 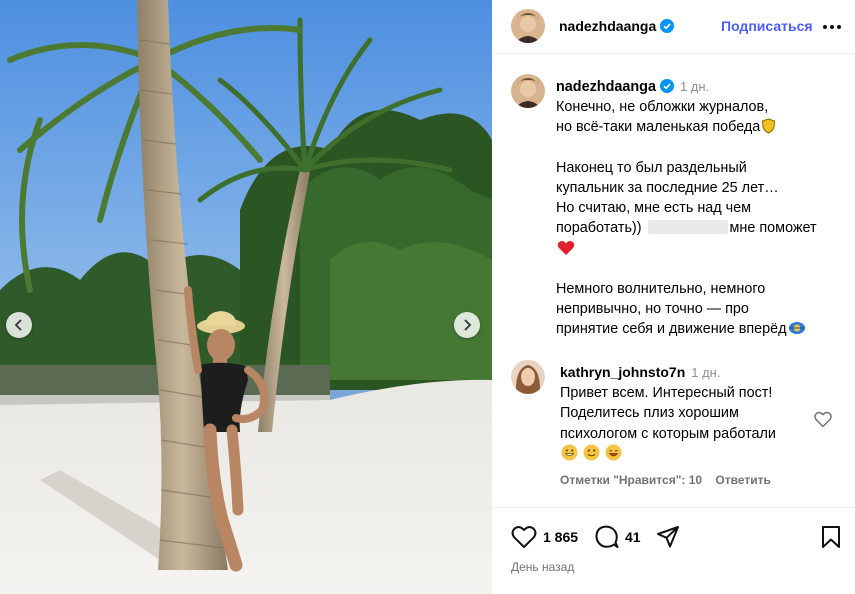 I want to click on comment-button: 41, so click(x=618, y=537).